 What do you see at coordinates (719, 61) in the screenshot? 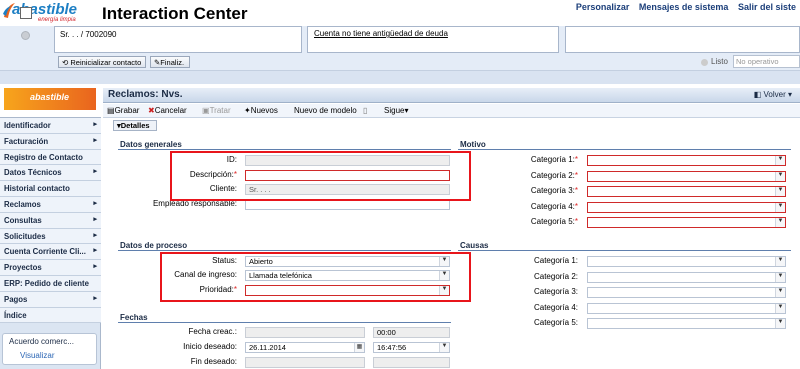
I see `ready-label: Listo` at bounding box center [719, 61].